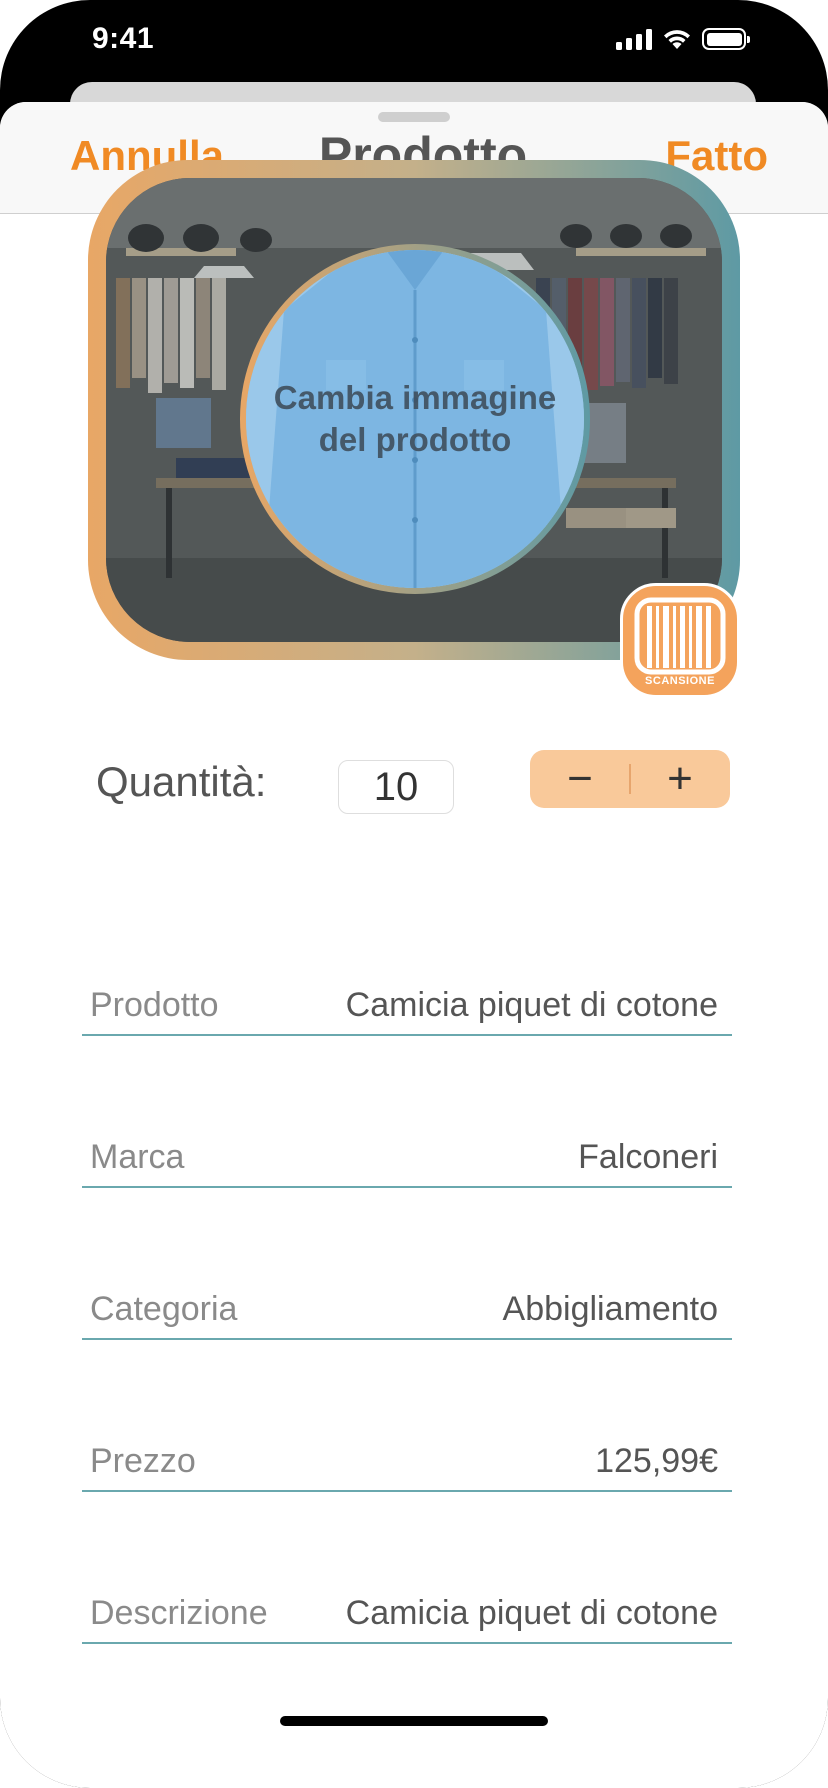 The image size is (828, 1788). What do you see at coordinates (164, 1309) in the screenshot?
I see `field-label: Categoria` at bounding box center [164, 1309].